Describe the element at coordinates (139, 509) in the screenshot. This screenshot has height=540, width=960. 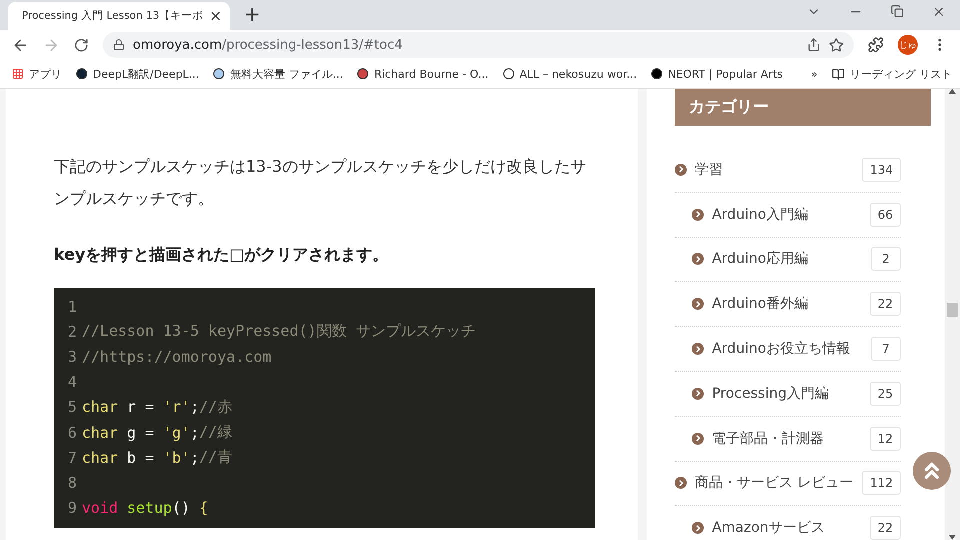
I see `code-line: 9 void setup() {` at that location.